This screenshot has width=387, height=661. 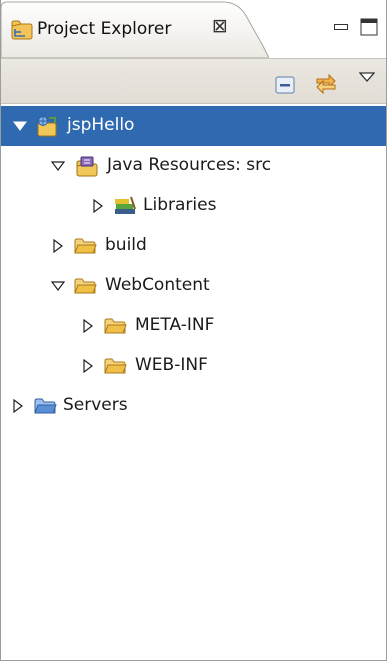 I want to click on tree-item-label: META-INF, so click(x=175, y=325).